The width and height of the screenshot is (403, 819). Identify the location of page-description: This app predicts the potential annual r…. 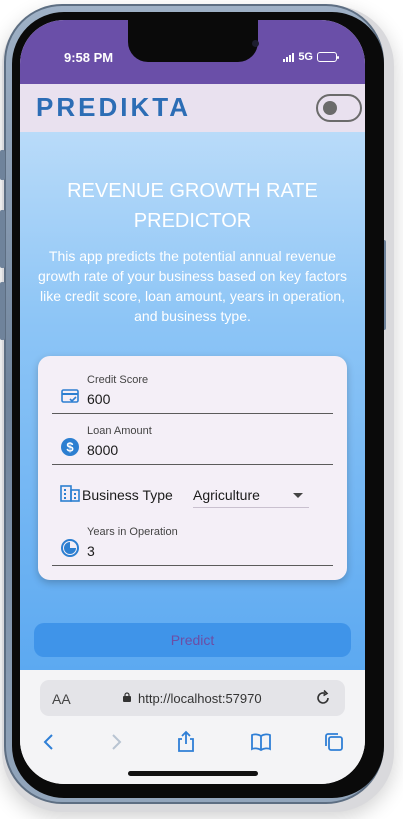
(192, 286).